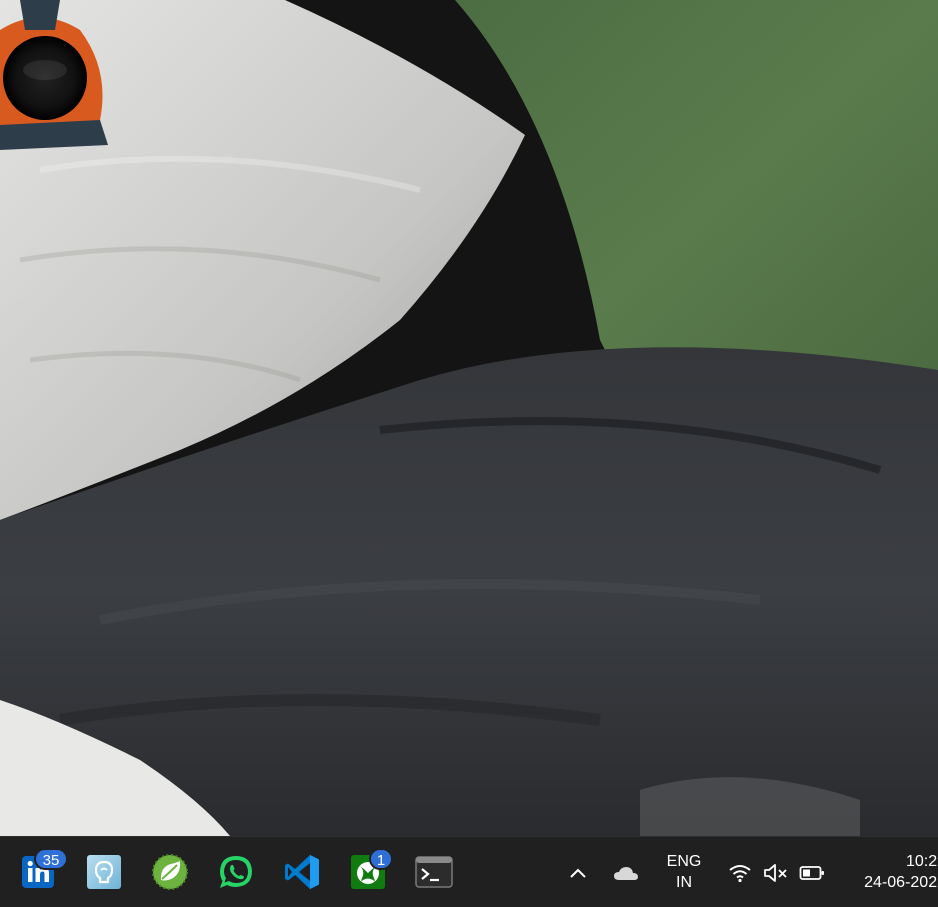 Image resolution: width=938 pixels, height=907 pixels. Describe the element at coordinates (51, 859) in the screenshot. I see `linkedin-notification-badge: 35` at that location.